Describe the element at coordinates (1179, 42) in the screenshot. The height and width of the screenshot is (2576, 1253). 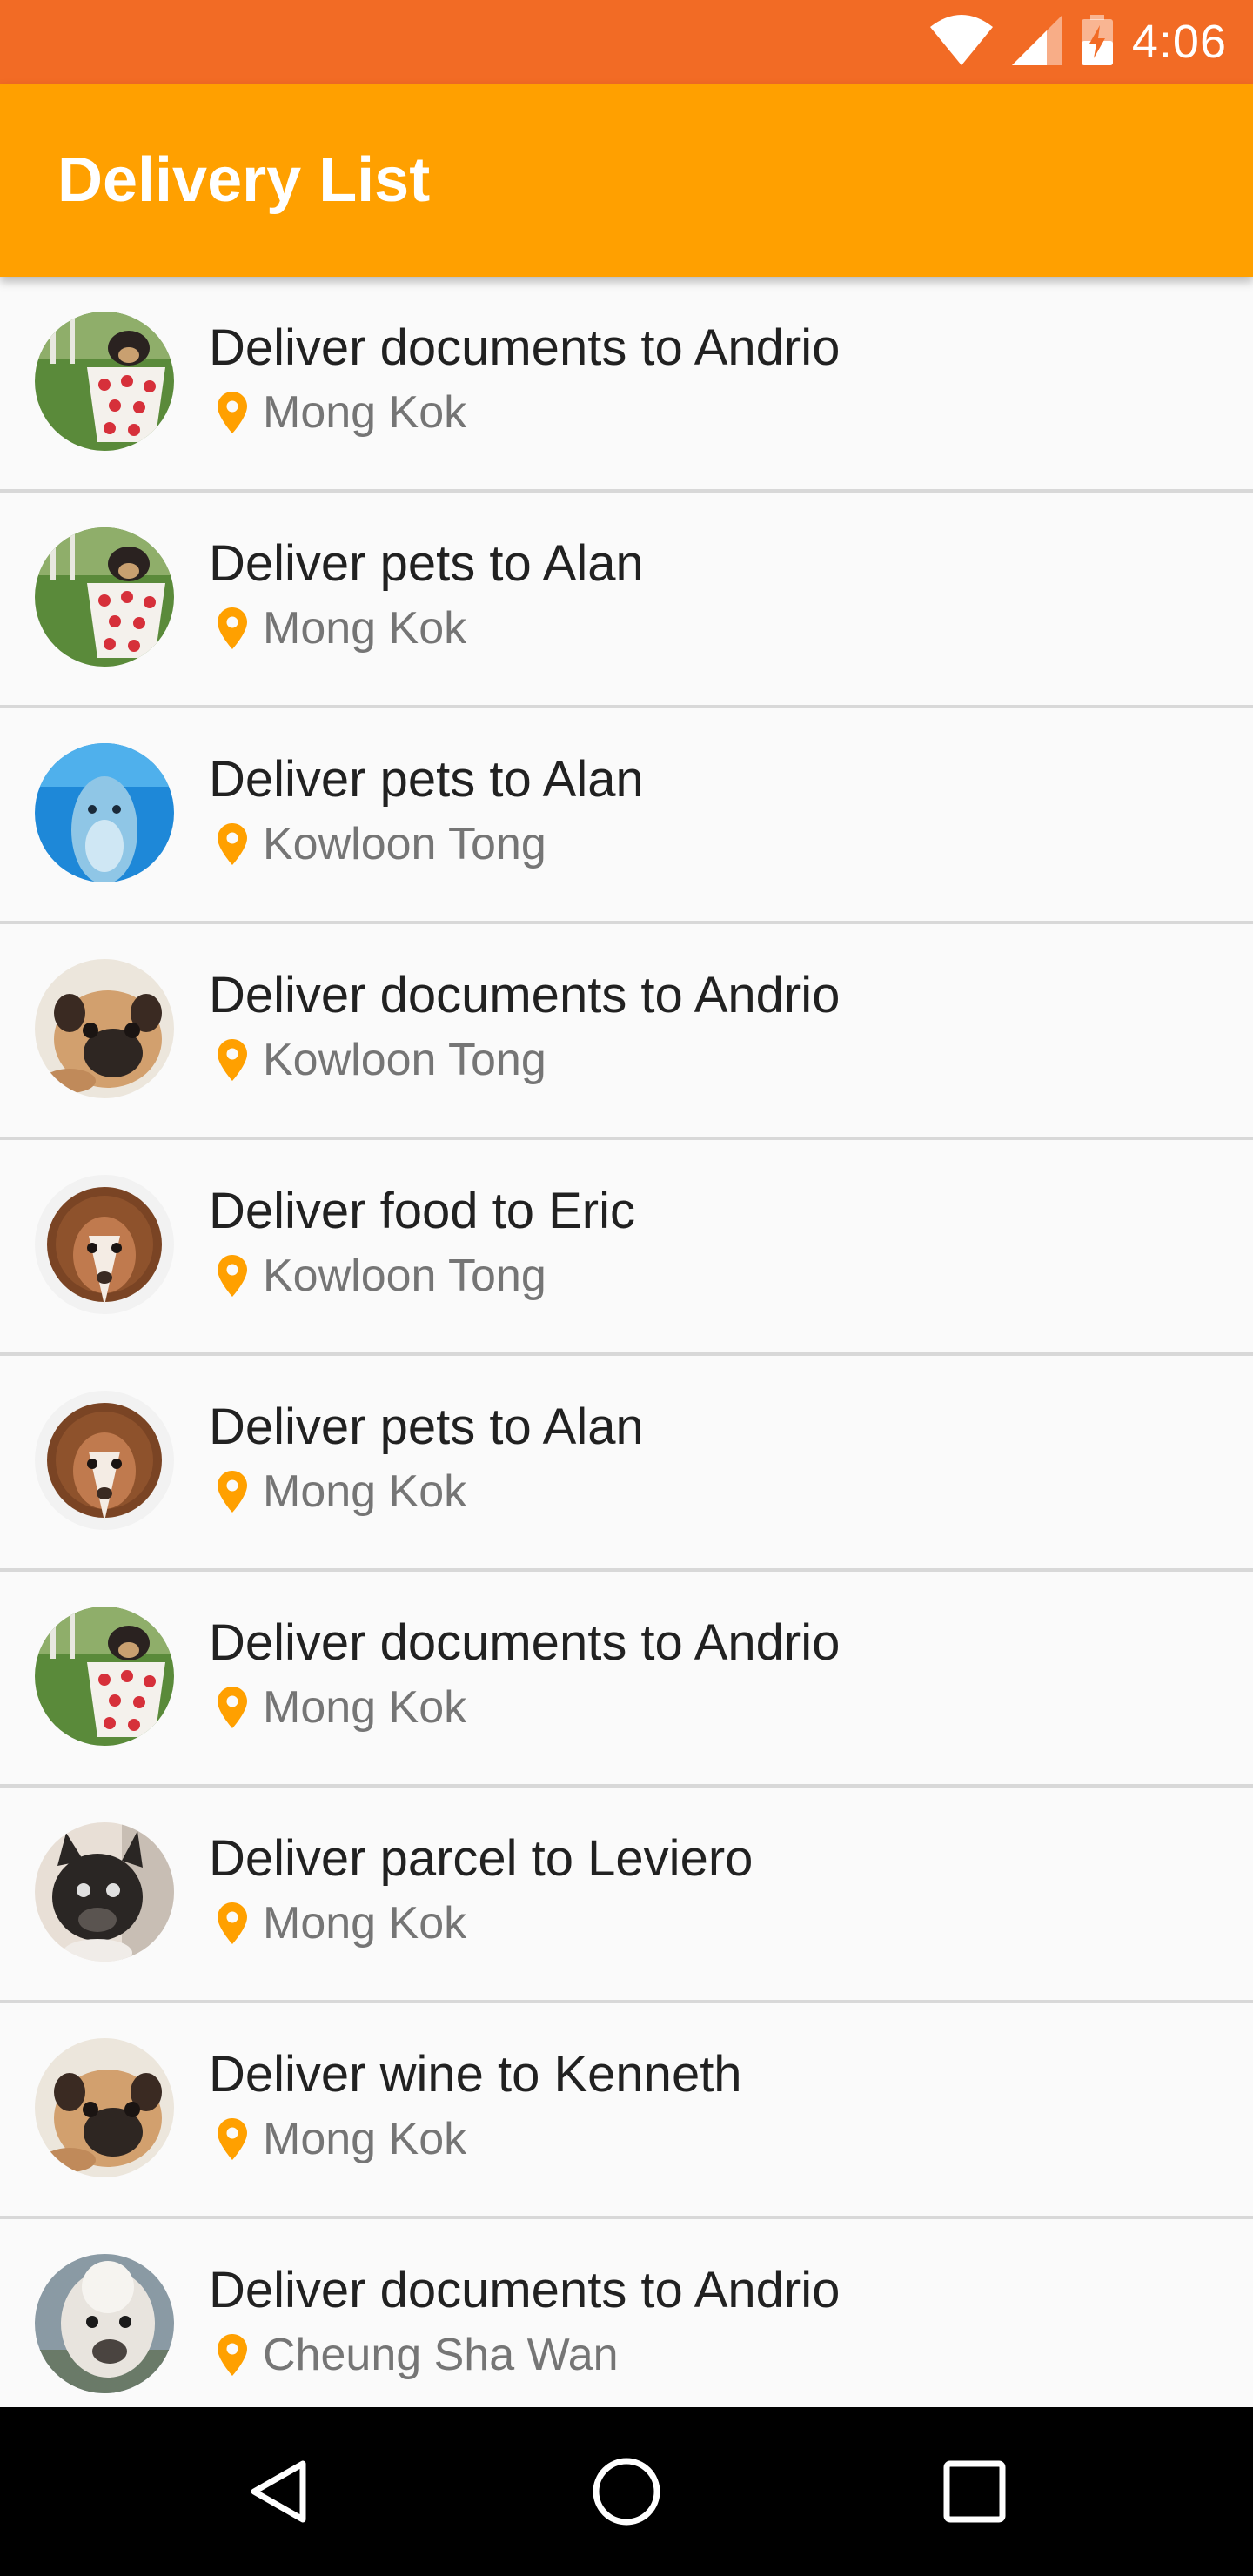
I see `status-time: 4:06` at that location.